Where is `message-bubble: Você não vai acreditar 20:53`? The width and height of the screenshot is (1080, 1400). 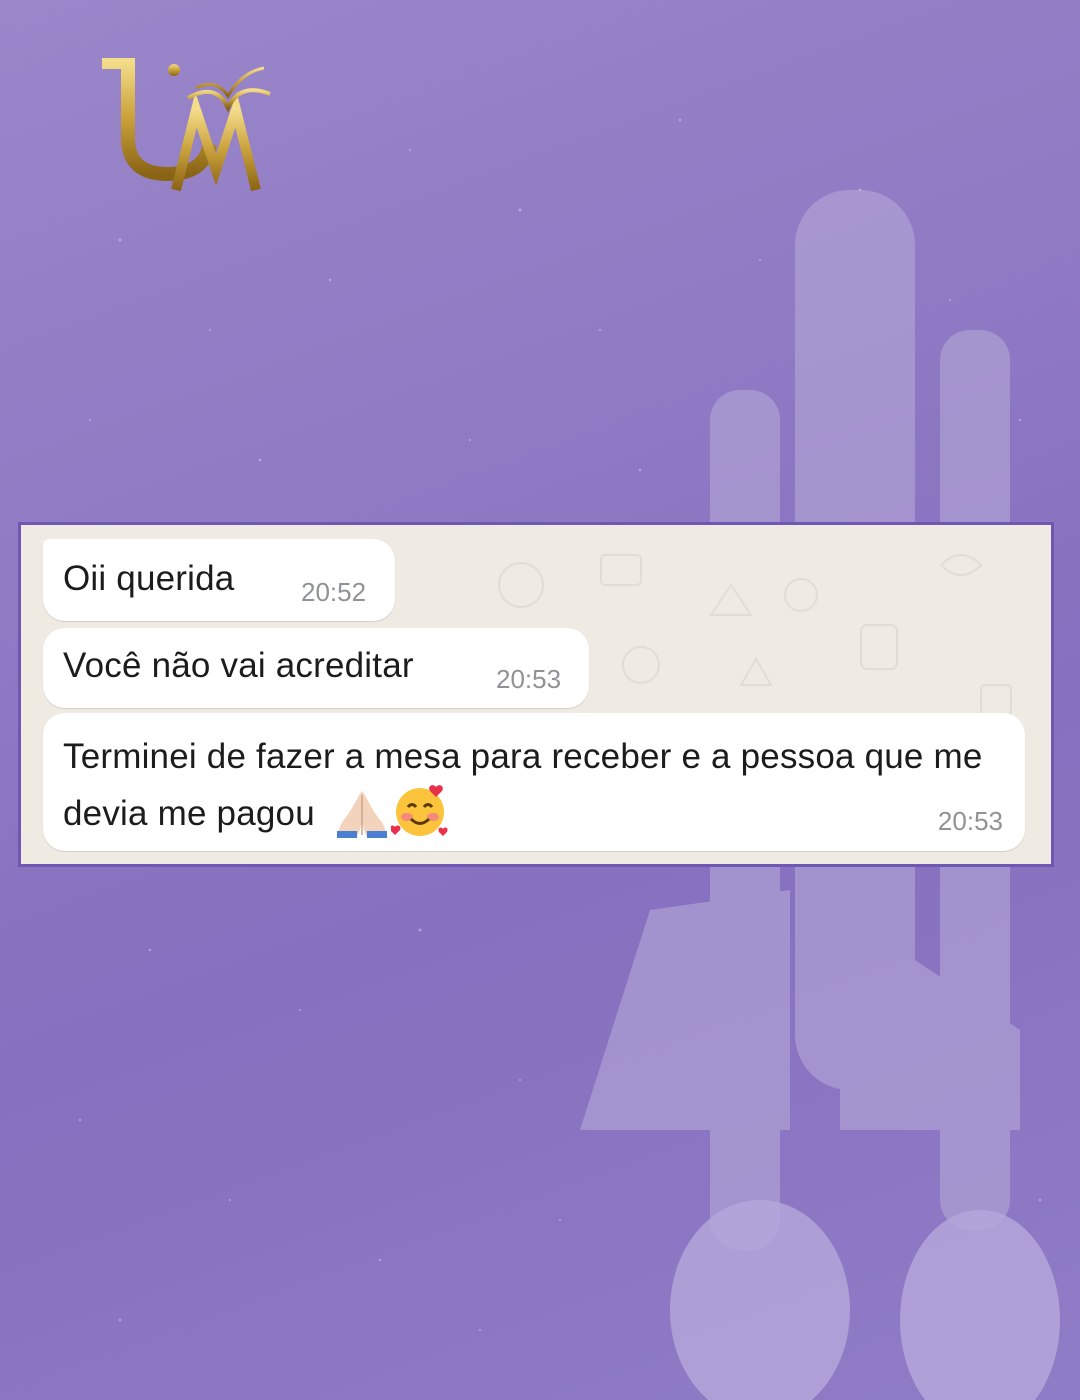
message-bubble: Você não vai acreditar 20:53 is located at coordinates (316, 668).